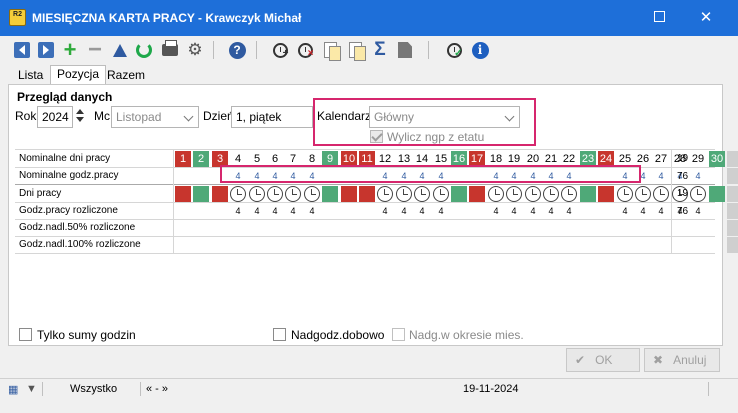  I want to click on document-button, so click(405, 50).